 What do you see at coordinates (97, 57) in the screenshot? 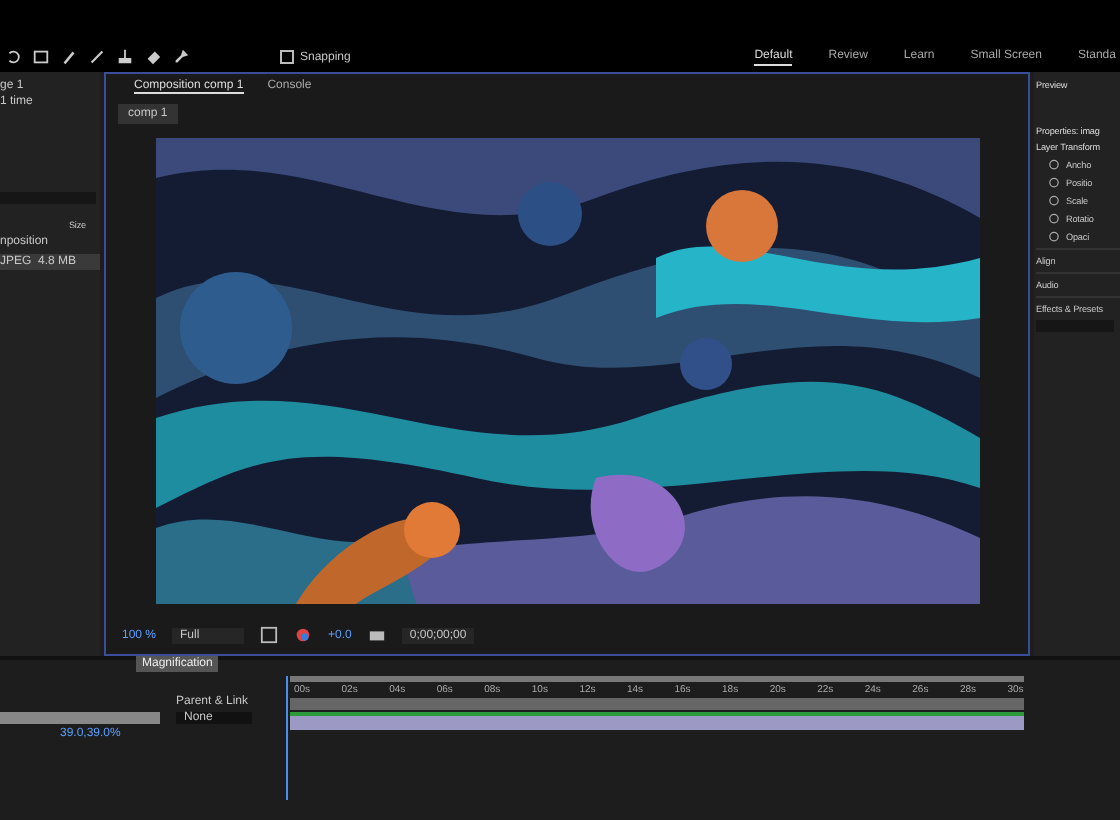
I see `brush-icon` at bounding box center [97, 57].